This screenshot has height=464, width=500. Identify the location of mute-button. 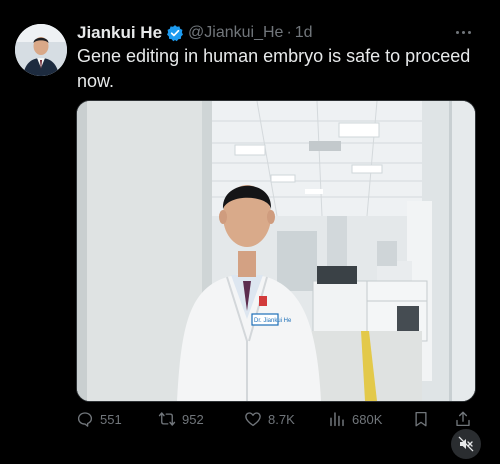
(466, 444).